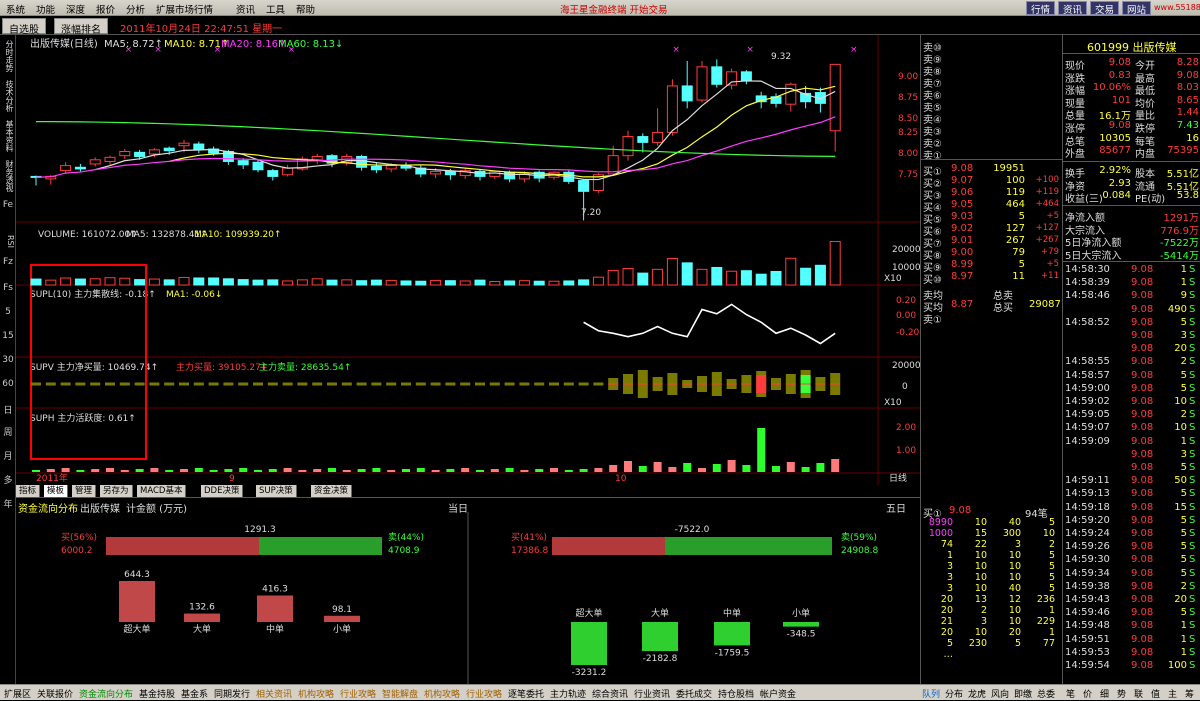  I want to click on tab-news: 资讯, so click(1073, 8).